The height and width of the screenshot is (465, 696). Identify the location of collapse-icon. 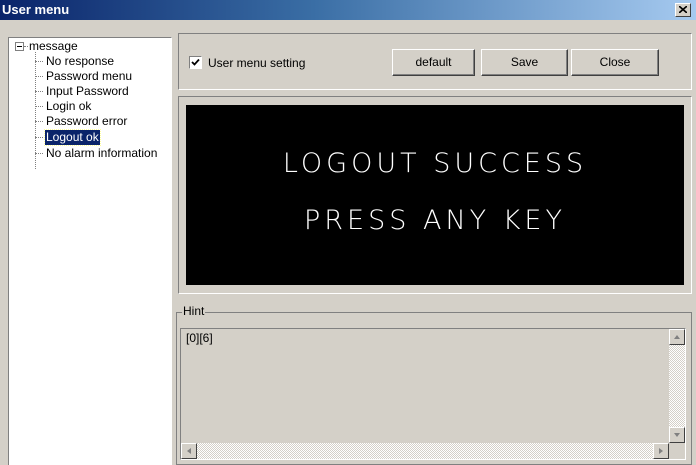
(19, 46).